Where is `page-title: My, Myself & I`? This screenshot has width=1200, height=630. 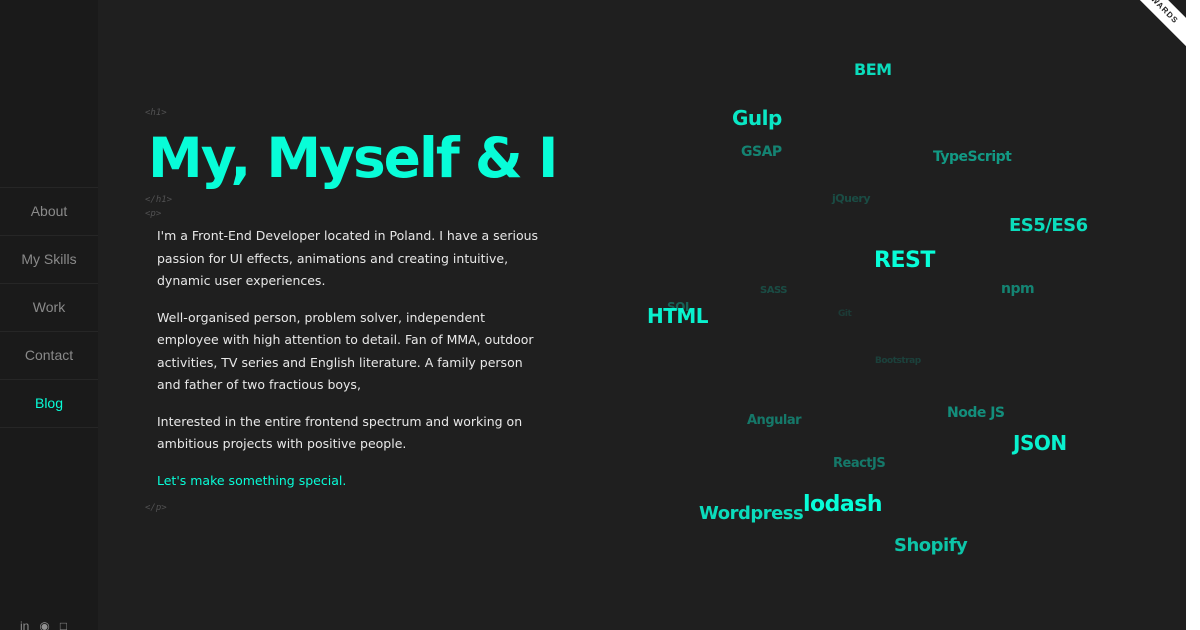 page-title: My, Myself & I is located at coordinates (353, 158).